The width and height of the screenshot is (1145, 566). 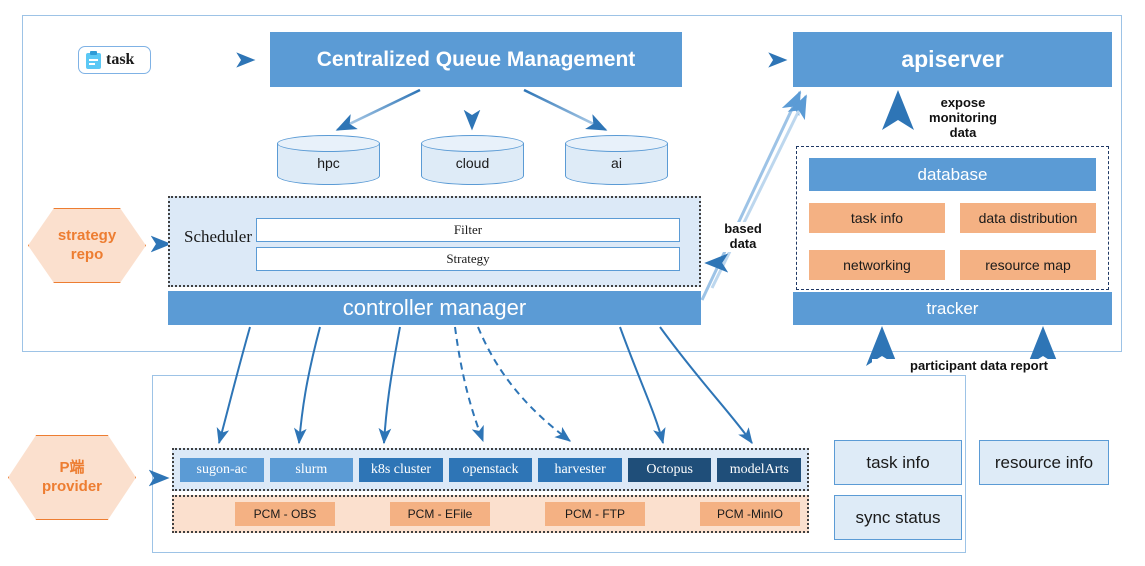 What do you see at coordinates (468, 244) in the screenshot?
I see `scheduler-rows: Filter Strategy` at bounding box center [468, 244].